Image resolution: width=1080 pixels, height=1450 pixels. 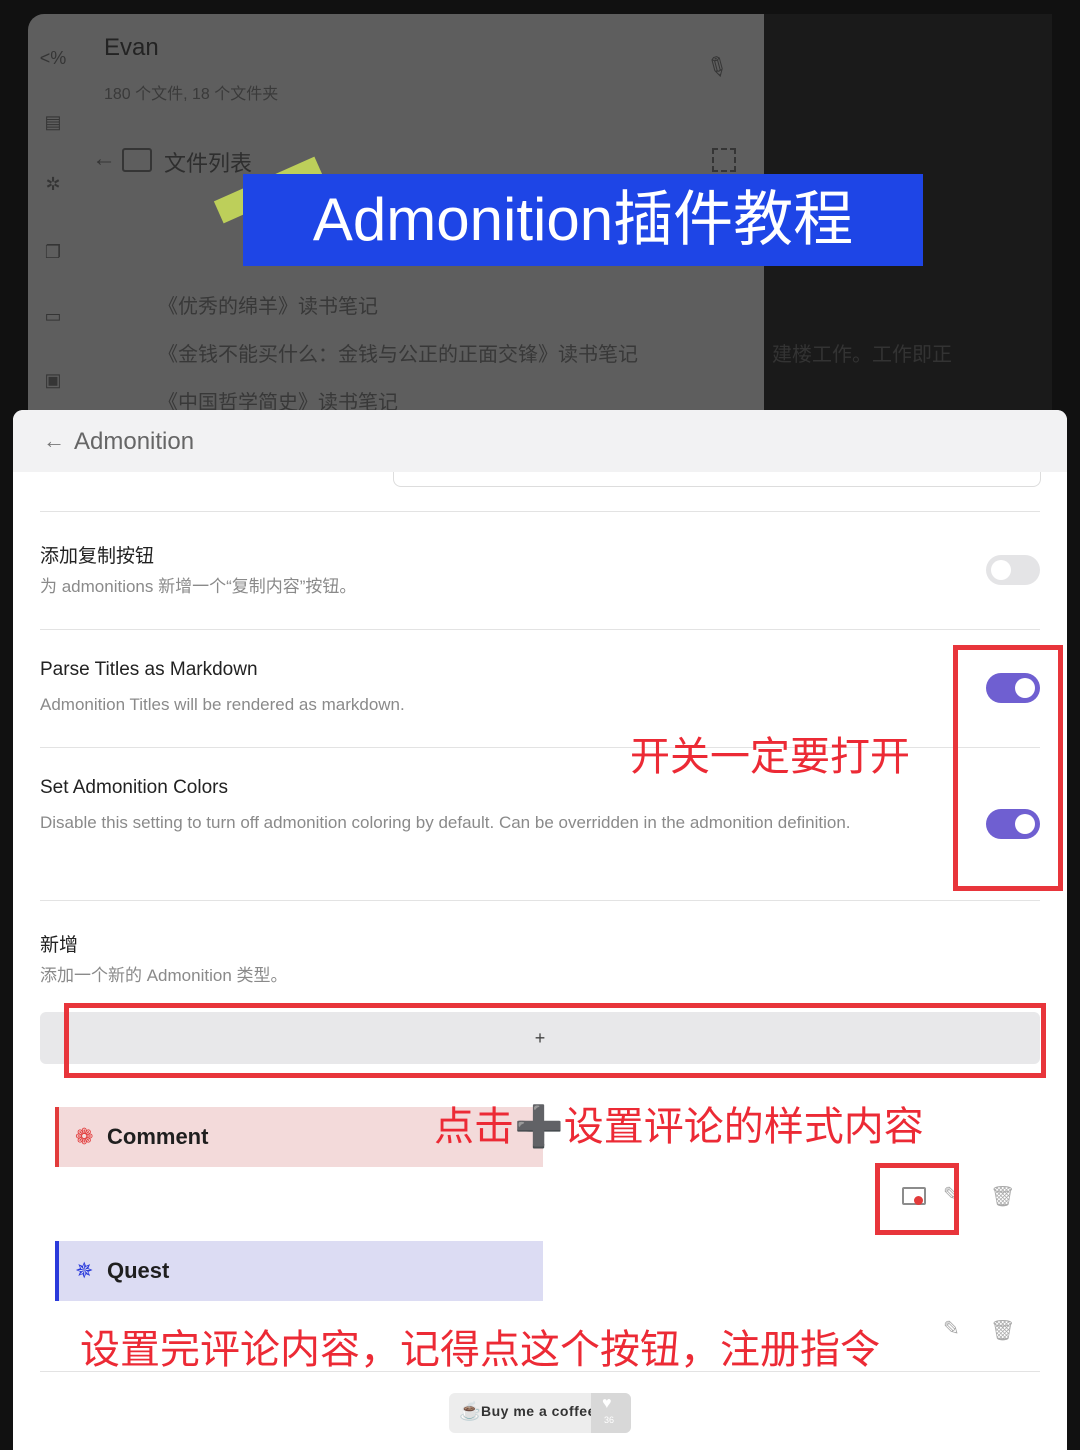 I want to click on asterisk-icon: ✵, so click(x=84, y=1270).